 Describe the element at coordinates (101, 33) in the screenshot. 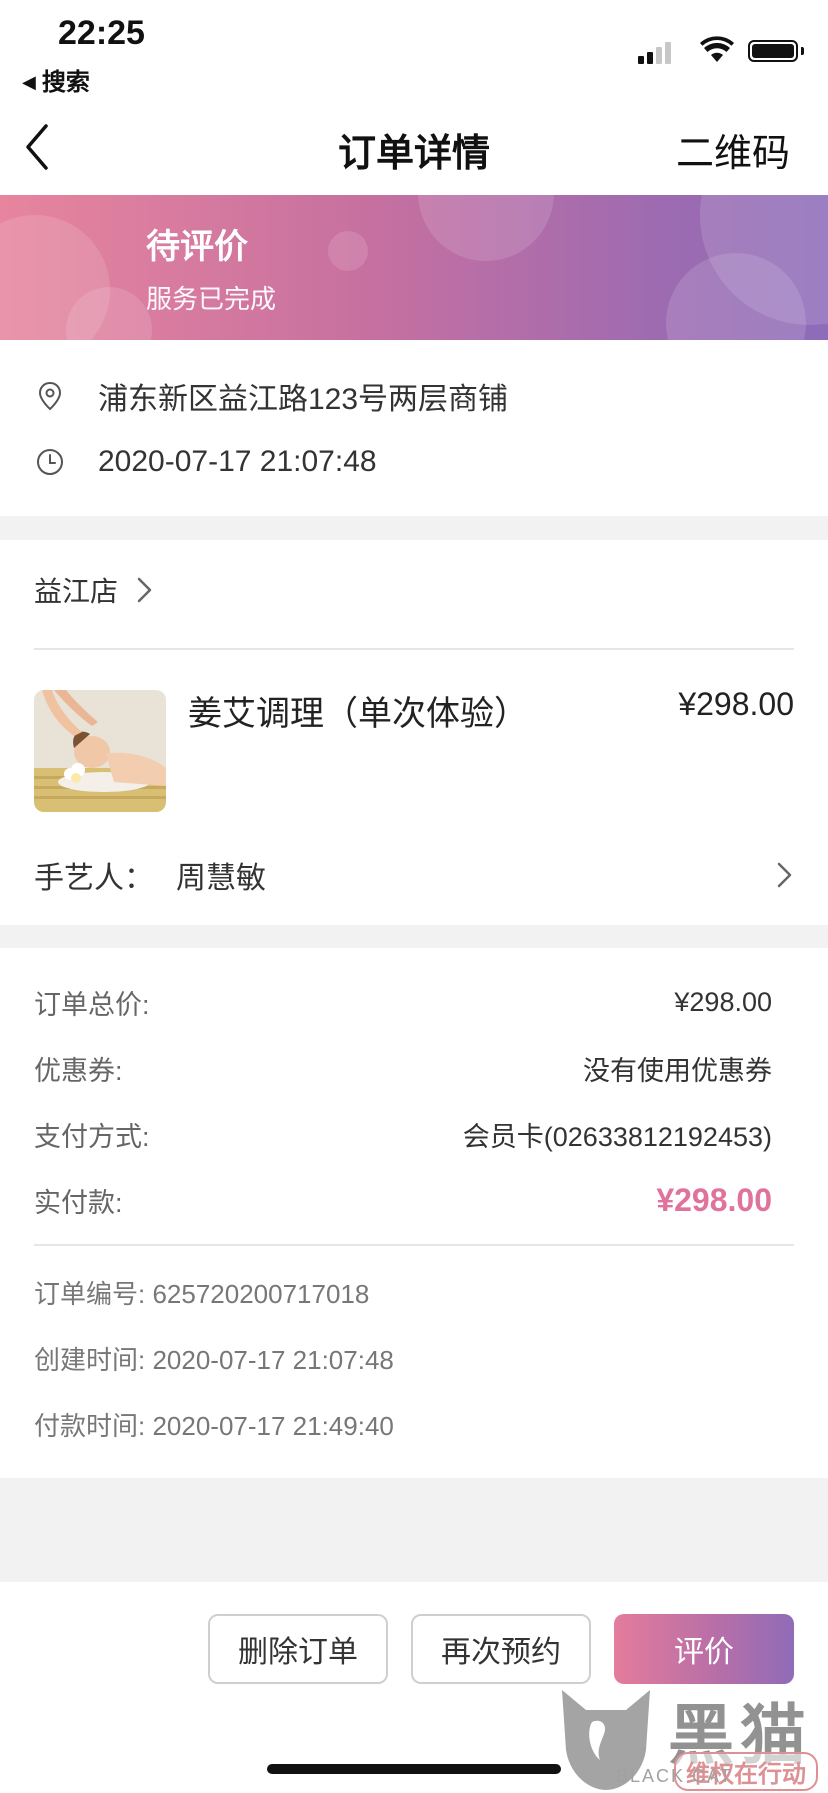

I see `status-time: 22:25` at that location.